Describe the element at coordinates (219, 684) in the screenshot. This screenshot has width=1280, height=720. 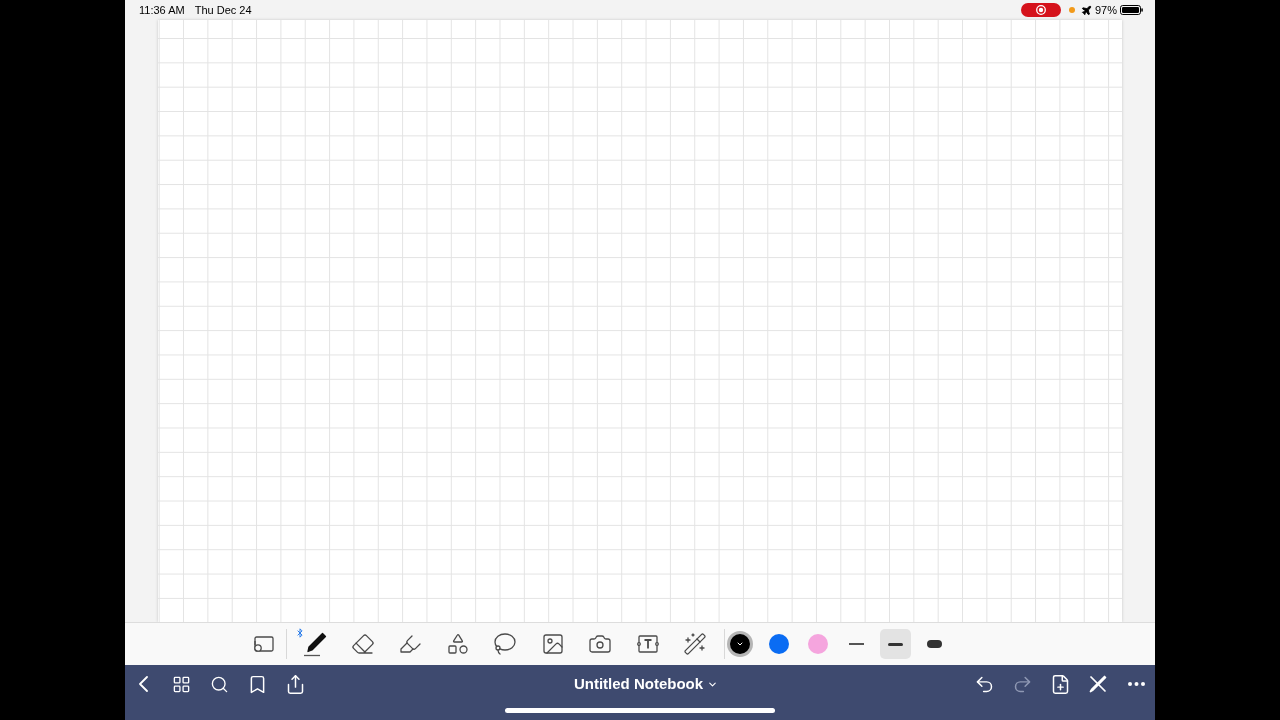
I see `search-icon` at that location.